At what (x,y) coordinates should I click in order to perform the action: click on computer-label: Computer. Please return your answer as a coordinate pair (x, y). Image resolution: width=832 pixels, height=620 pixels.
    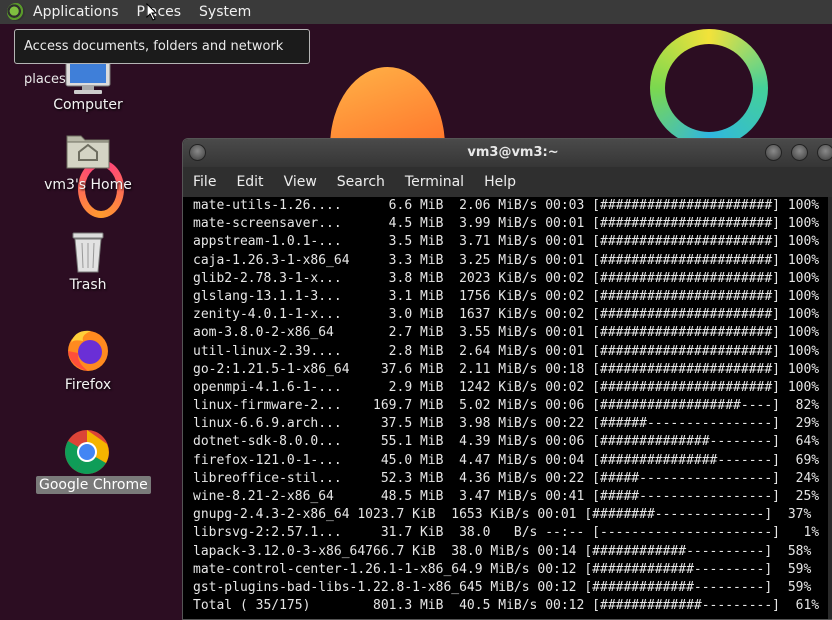
    Looking at the image, I should click on (88, 105).